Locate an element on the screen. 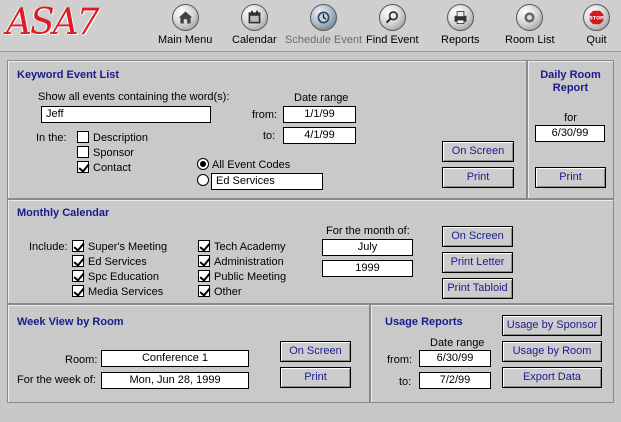  daily-print-button: Print is located at coordinates (570, 177).